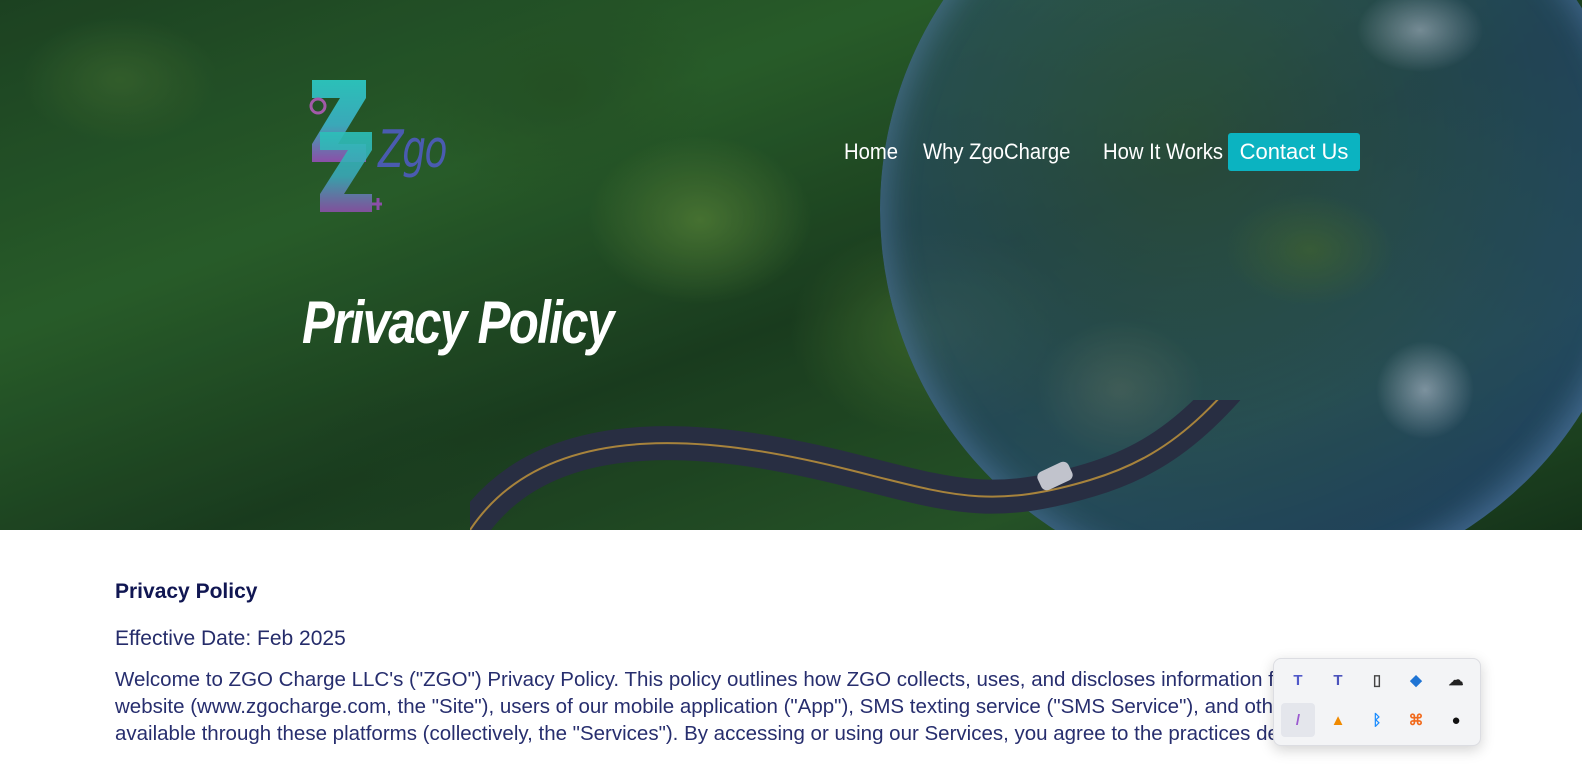  I want to click on vlc-cone-icon: ▲, so click(1338, 720).